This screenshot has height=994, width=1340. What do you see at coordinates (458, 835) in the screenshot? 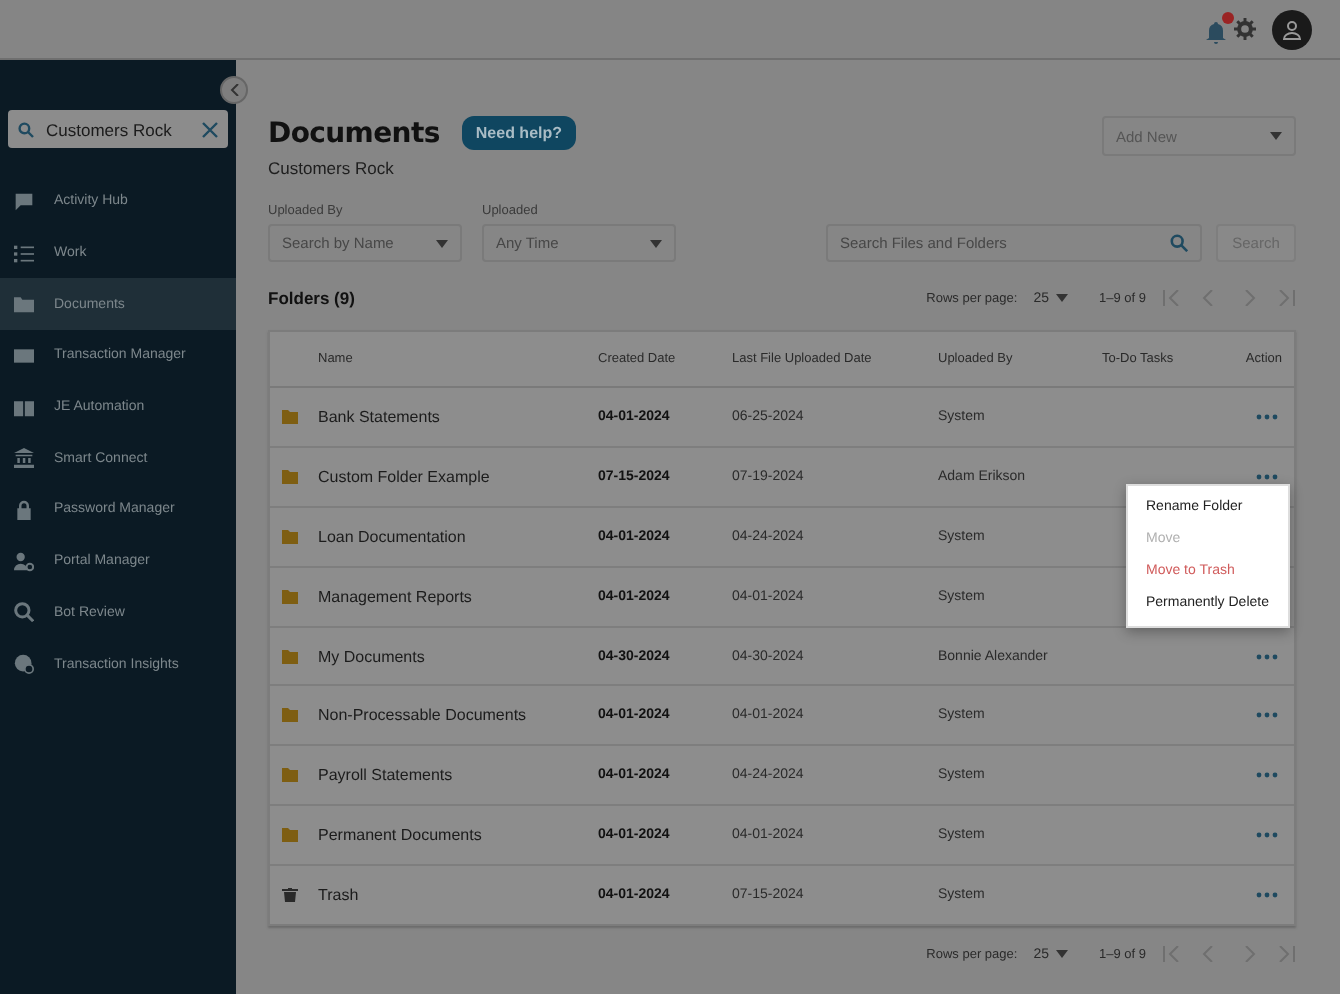
I see `folder-name: Permanent Documents` at bounding box center [458, 835].